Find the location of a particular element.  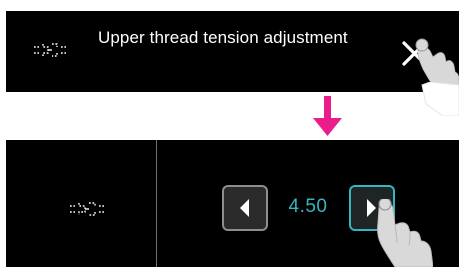

right-arrow-icon is located at coordinates (371, 208).